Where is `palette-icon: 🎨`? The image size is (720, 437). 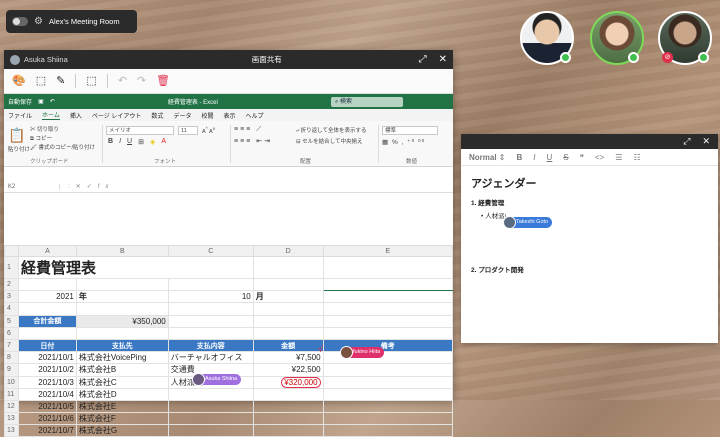
palette-icon: 🎨 is located at coordinates (19, 81).